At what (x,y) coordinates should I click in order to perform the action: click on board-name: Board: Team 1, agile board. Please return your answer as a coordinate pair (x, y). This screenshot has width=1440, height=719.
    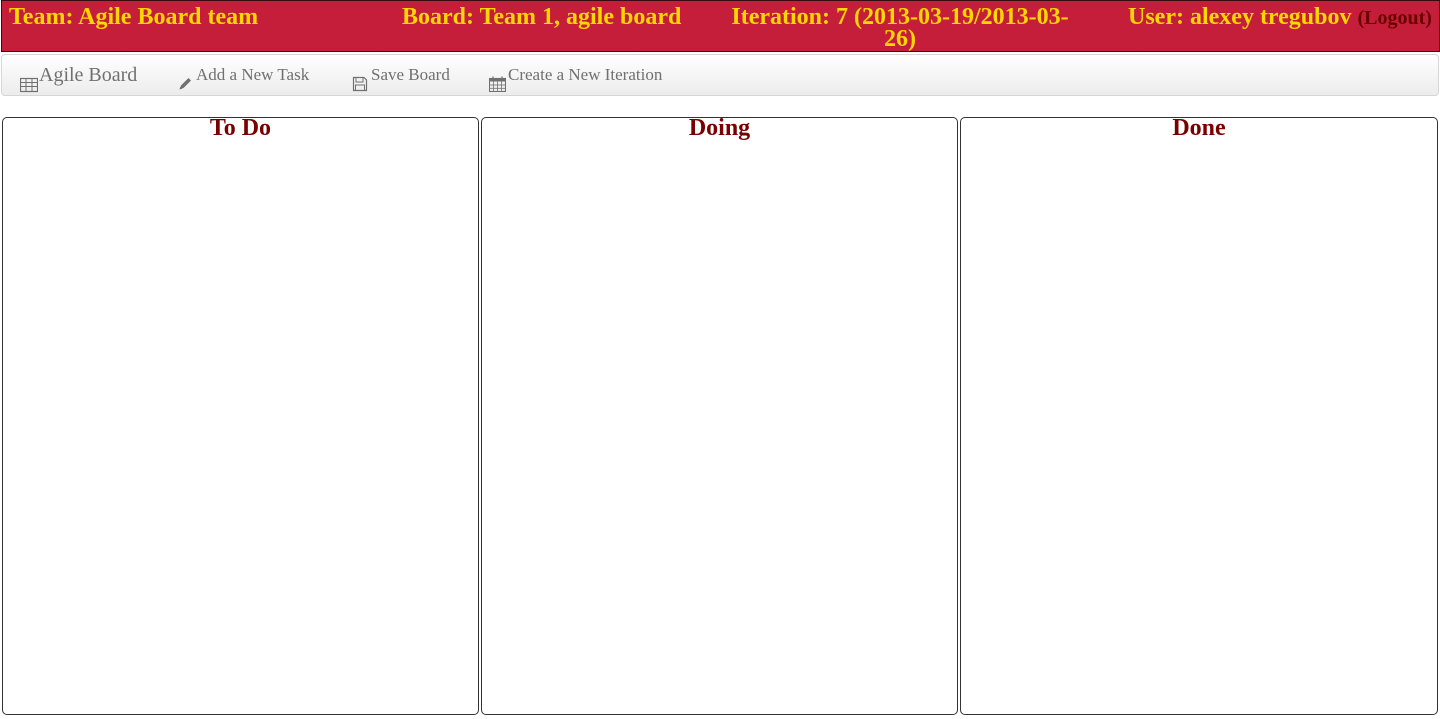
    Looking at the image, I should click on (542, 17).